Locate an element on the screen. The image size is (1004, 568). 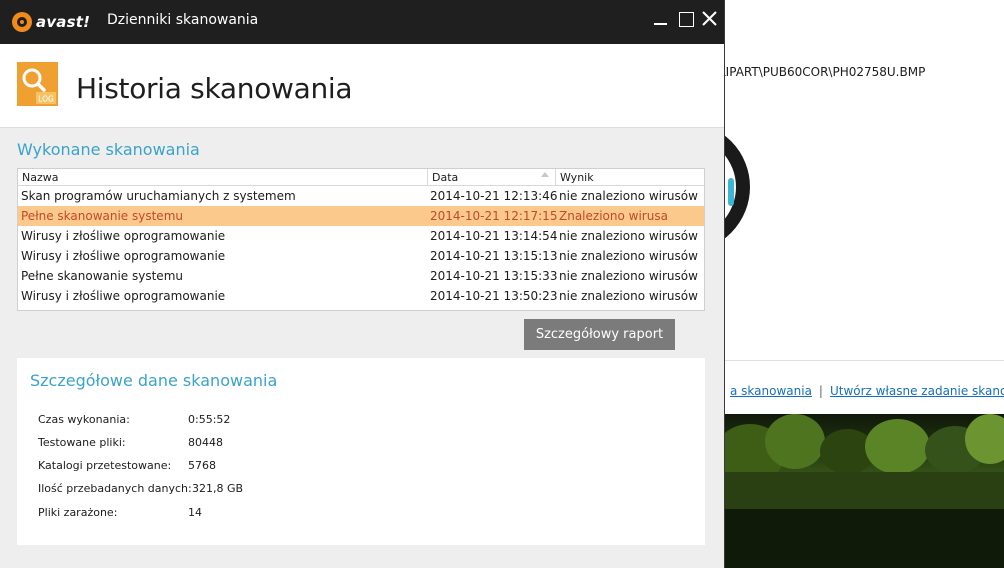
detail-label: Testowane pliki: is located at coordinates (82, 442).